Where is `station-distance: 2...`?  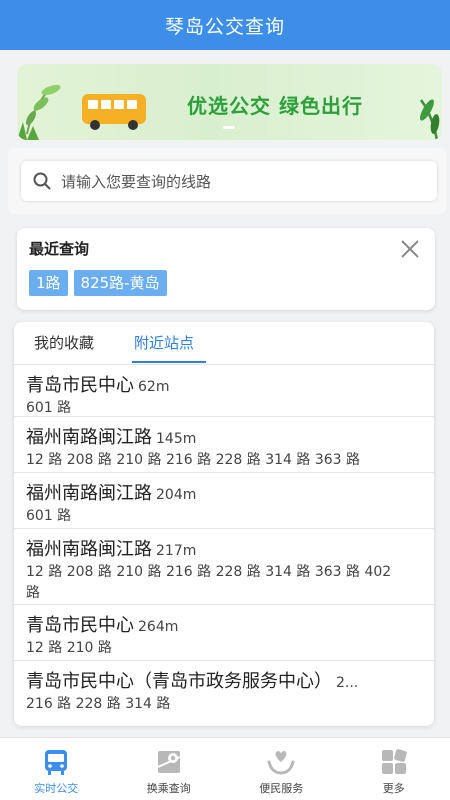 station-distance: 2... is located at coordinates (347, 683).